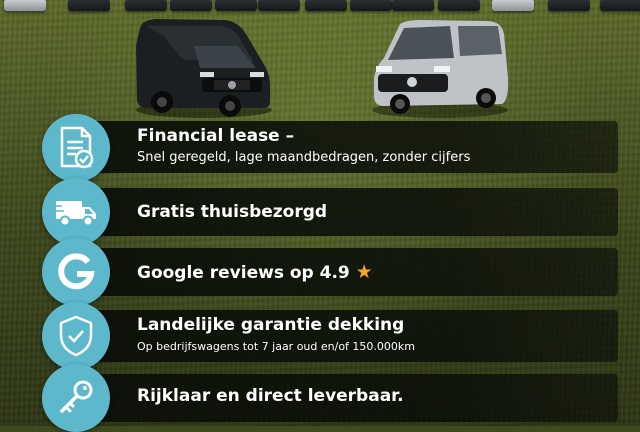  What do you see at coordinates (76, 336) in the screenshot?
I see `shield-check-icon` at bounding box center [76, 336].